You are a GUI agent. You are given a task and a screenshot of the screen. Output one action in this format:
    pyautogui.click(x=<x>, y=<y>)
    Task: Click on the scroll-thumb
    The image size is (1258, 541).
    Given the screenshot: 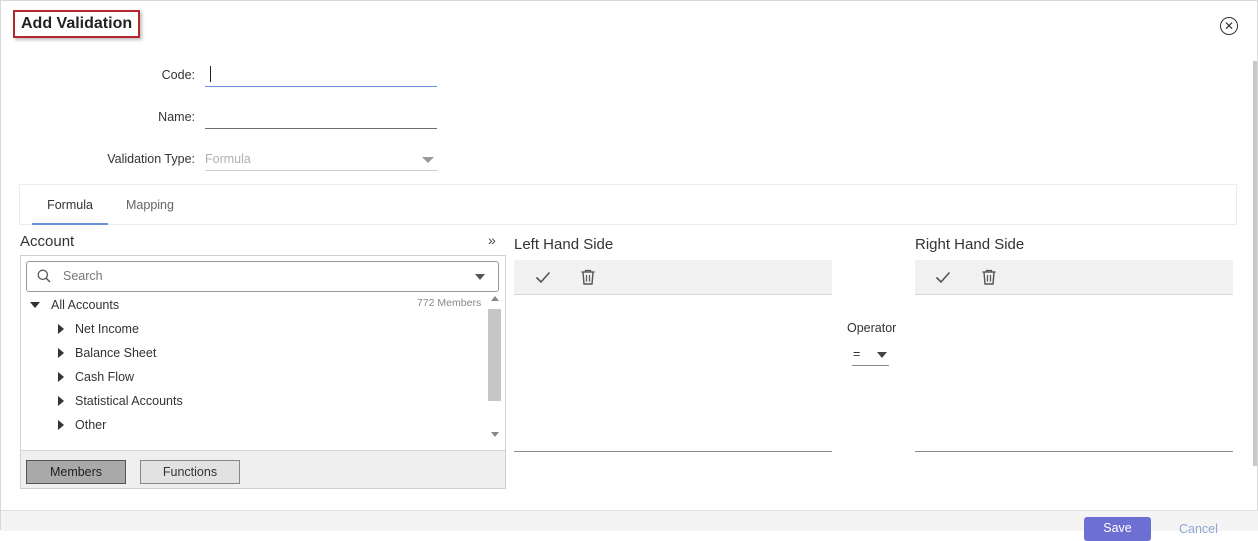 What is the action you would take?
    pyautogui.click(x=494, y=355)
    